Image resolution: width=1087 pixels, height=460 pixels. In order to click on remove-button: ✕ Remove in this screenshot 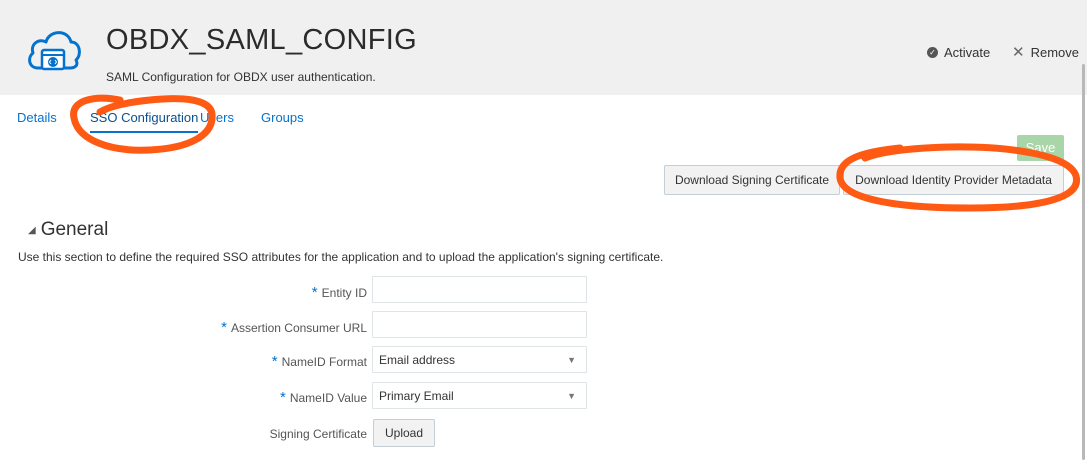, I will do `click(1045, 52)`.